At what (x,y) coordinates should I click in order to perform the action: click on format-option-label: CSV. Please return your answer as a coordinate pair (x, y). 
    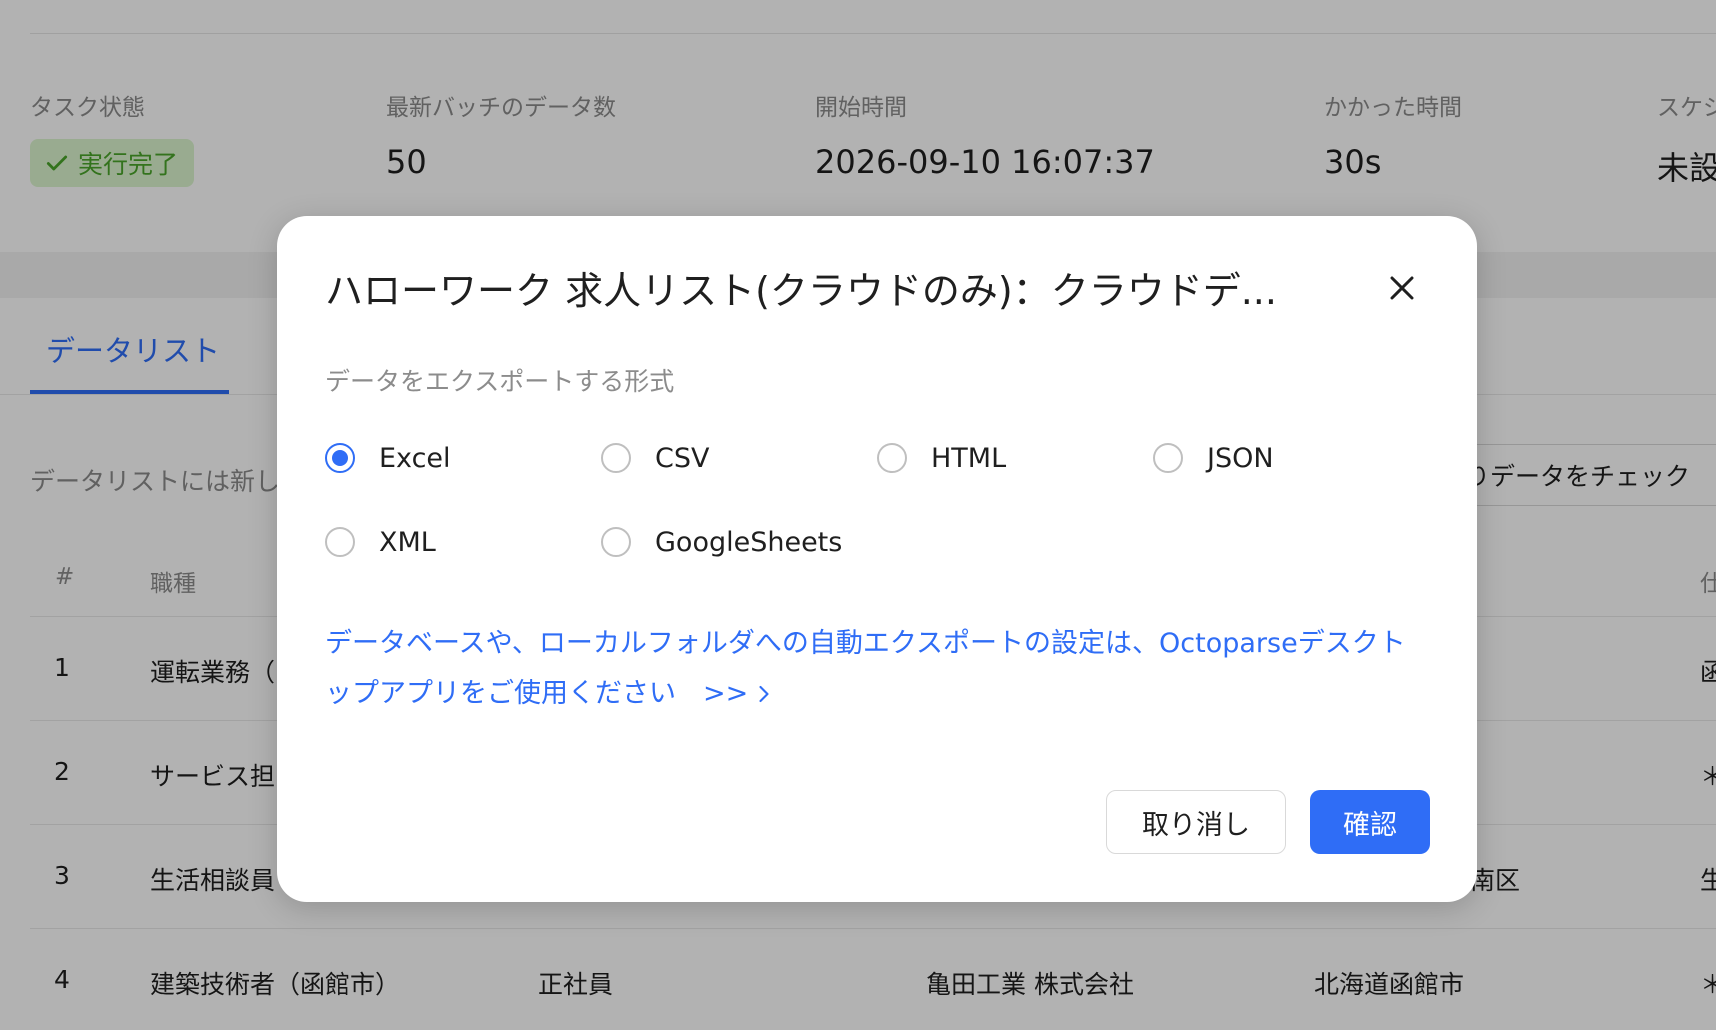
    Looking at the image, I should click on (682, 458).